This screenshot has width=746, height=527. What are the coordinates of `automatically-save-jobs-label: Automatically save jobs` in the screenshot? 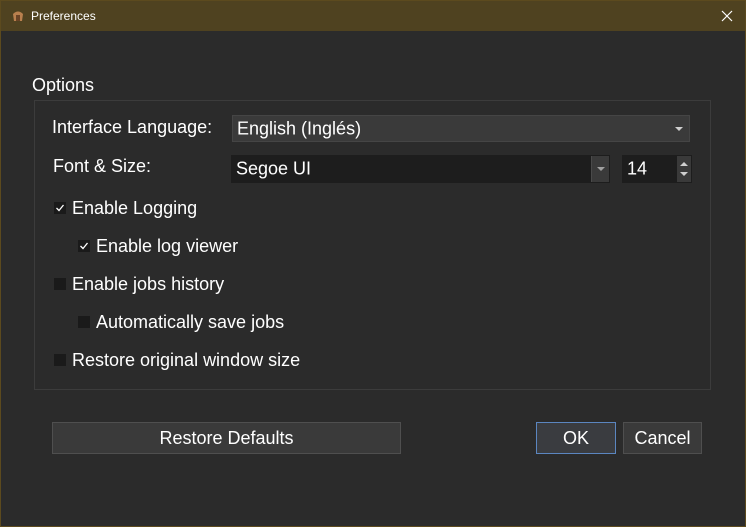 It's located at (190, 321).